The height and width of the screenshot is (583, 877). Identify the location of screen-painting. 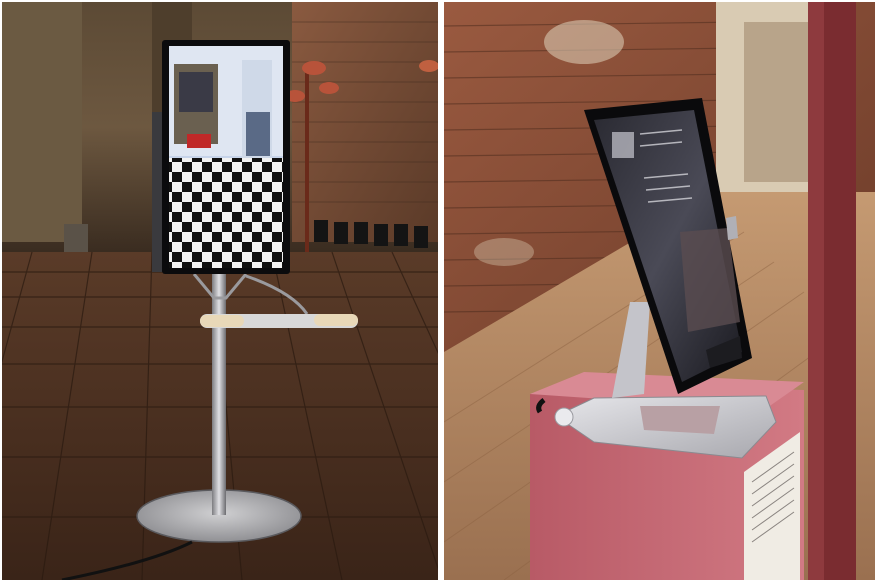
(196, 92).